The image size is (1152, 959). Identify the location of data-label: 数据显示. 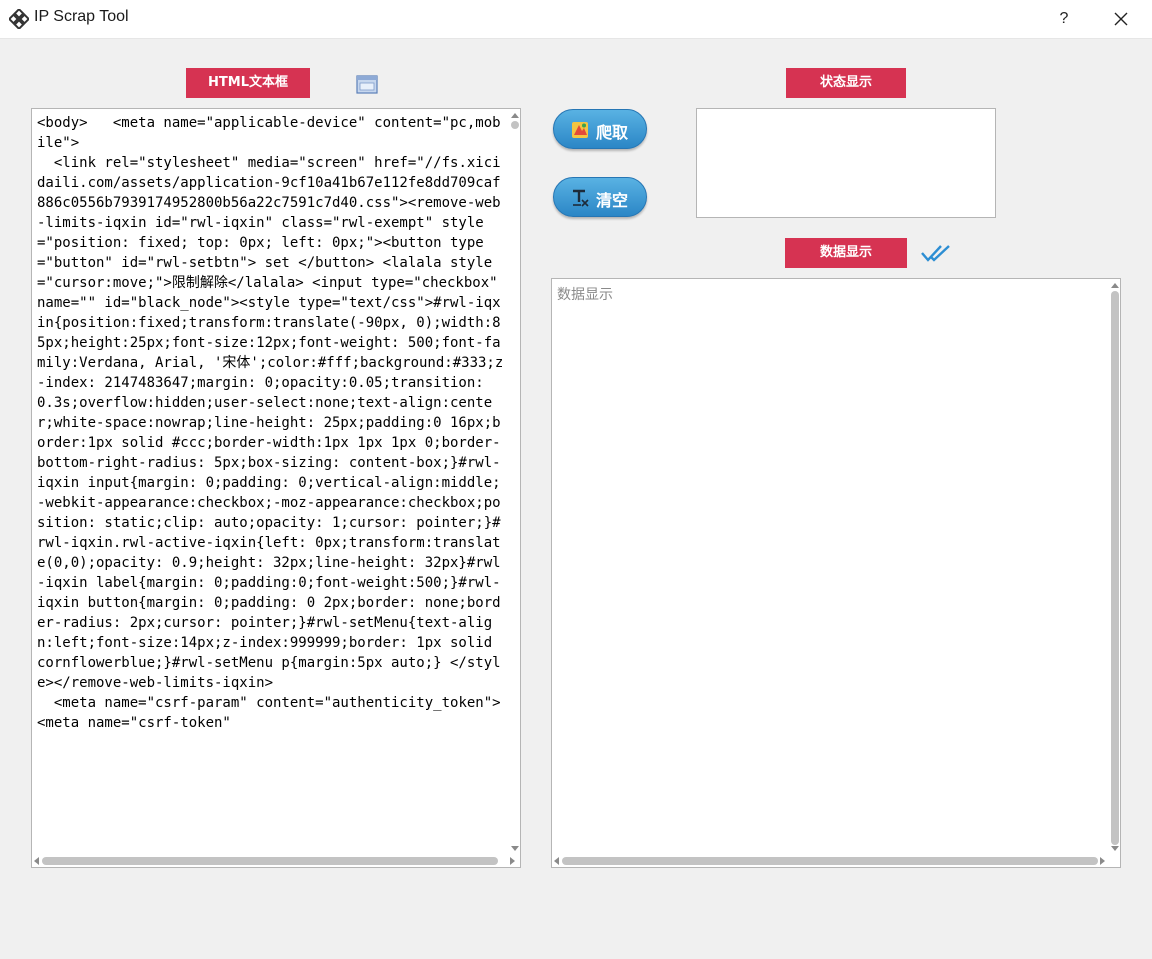
(846, 253).